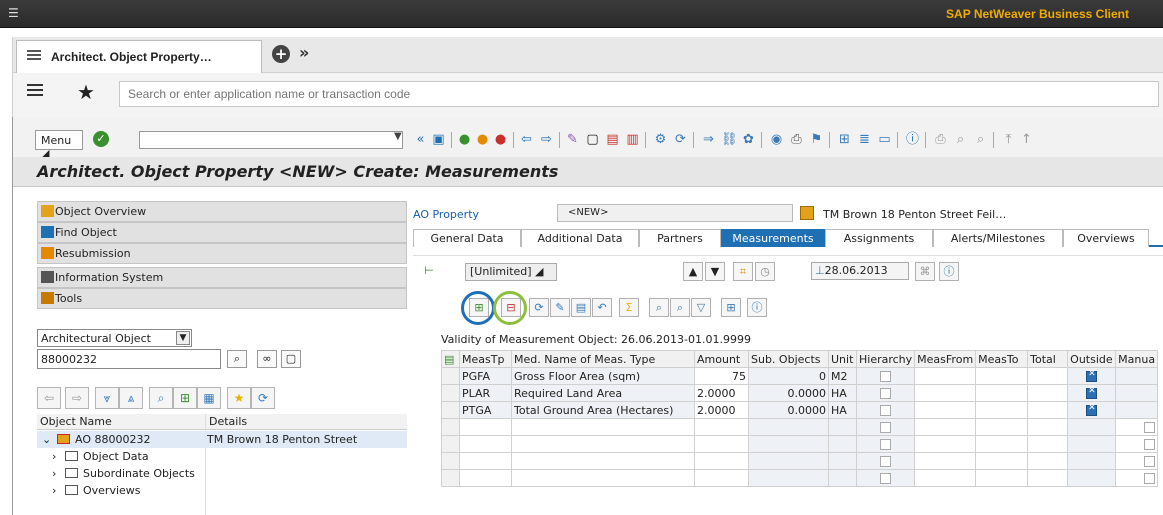 Image resolution: width=1163 pixels, height=515 pixels. I want to click on command-field, so click(271, 140).